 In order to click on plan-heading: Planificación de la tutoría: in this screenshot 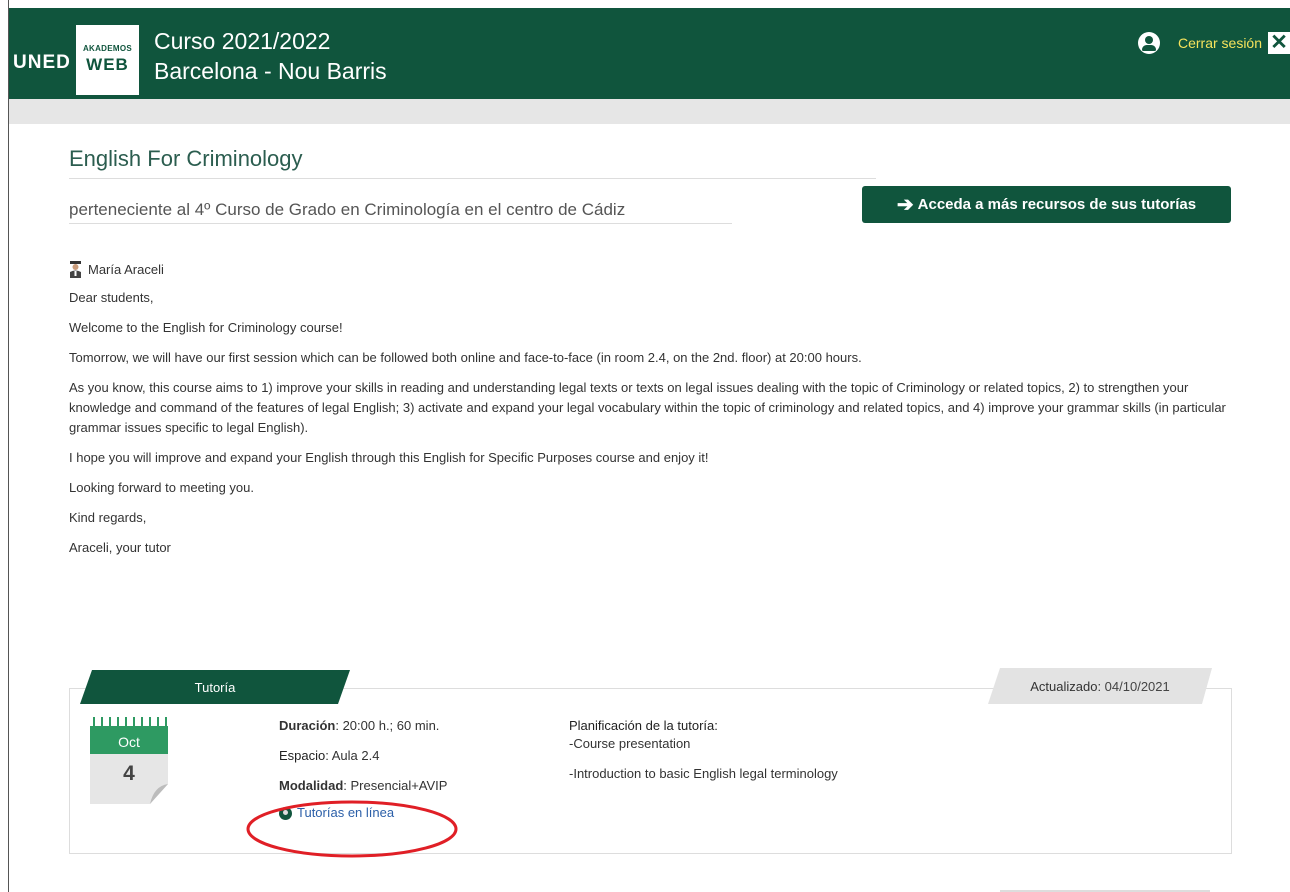, I will do `click(643, 725)`.